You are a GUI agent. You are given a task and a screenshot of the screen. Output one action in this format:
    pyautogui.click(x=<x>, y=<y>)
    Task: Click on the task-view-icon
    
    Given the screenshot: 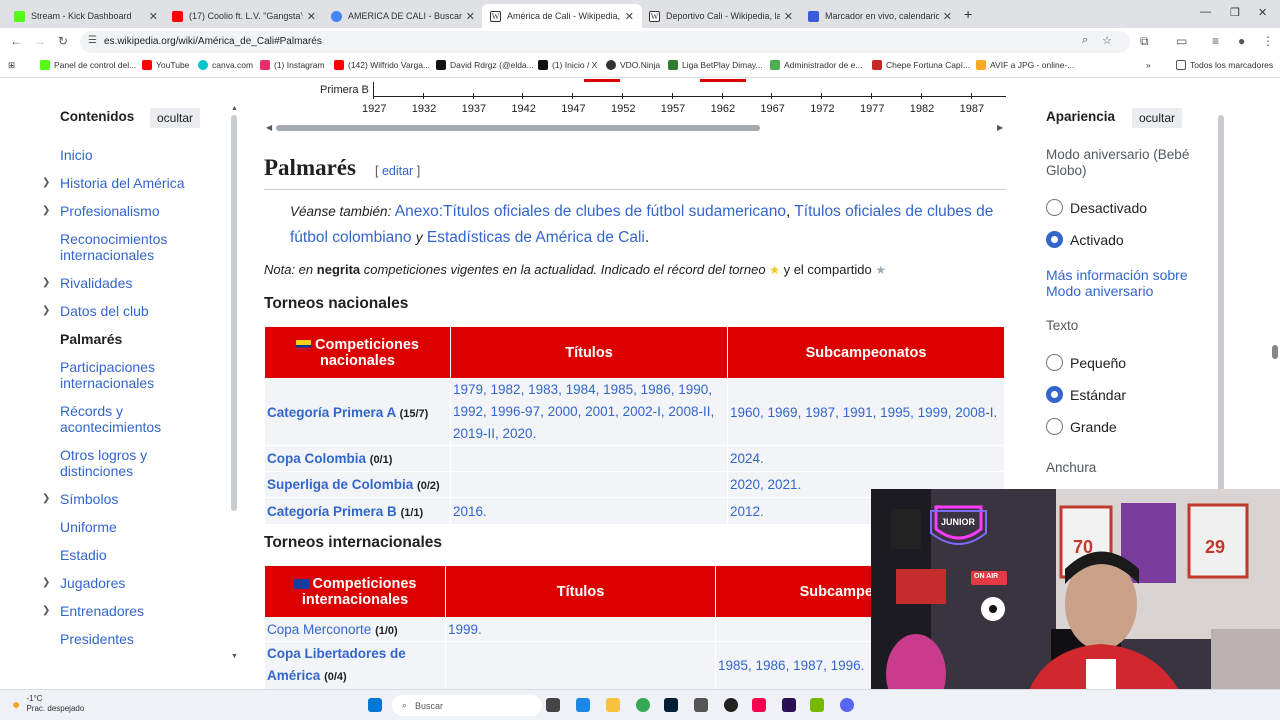 What is the action you would take?
    pyautogui.click(x=553, y=705)
    